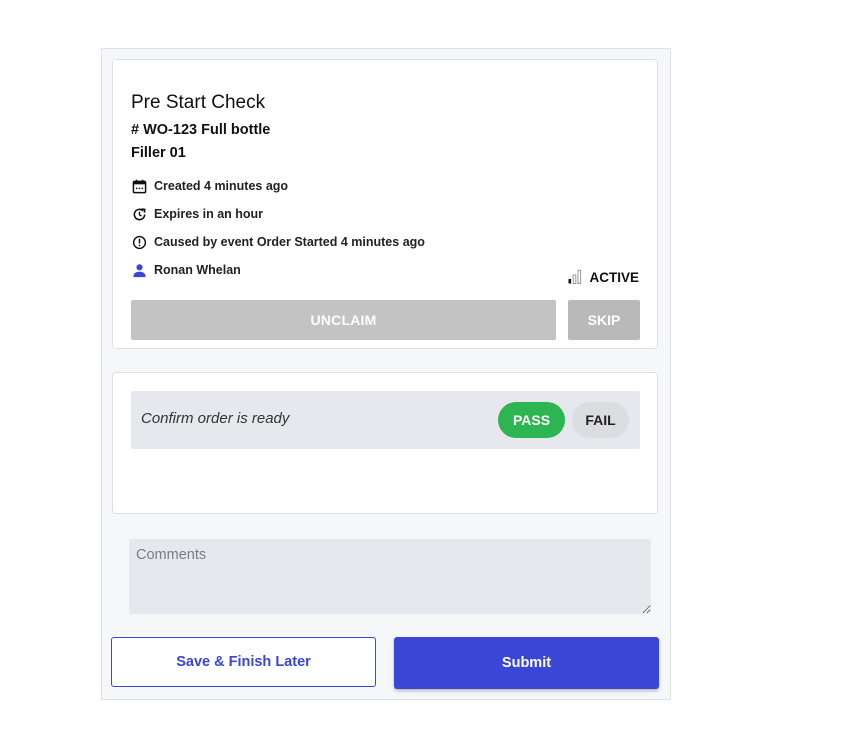 Image resolution: width=854 pixels, height=748 pixels. I want to click on signal-bars-icon, so click(575, 277).